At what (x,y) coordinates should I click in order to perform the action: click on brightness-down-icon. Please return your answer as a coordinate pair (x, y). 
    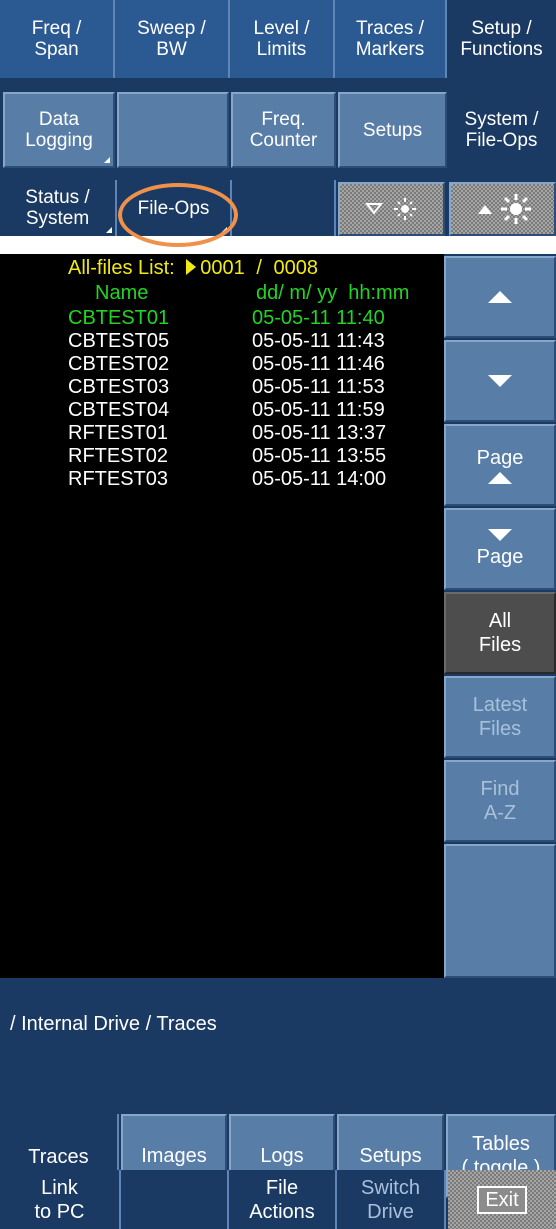
    Looking at the image, I should click on (390, 209).